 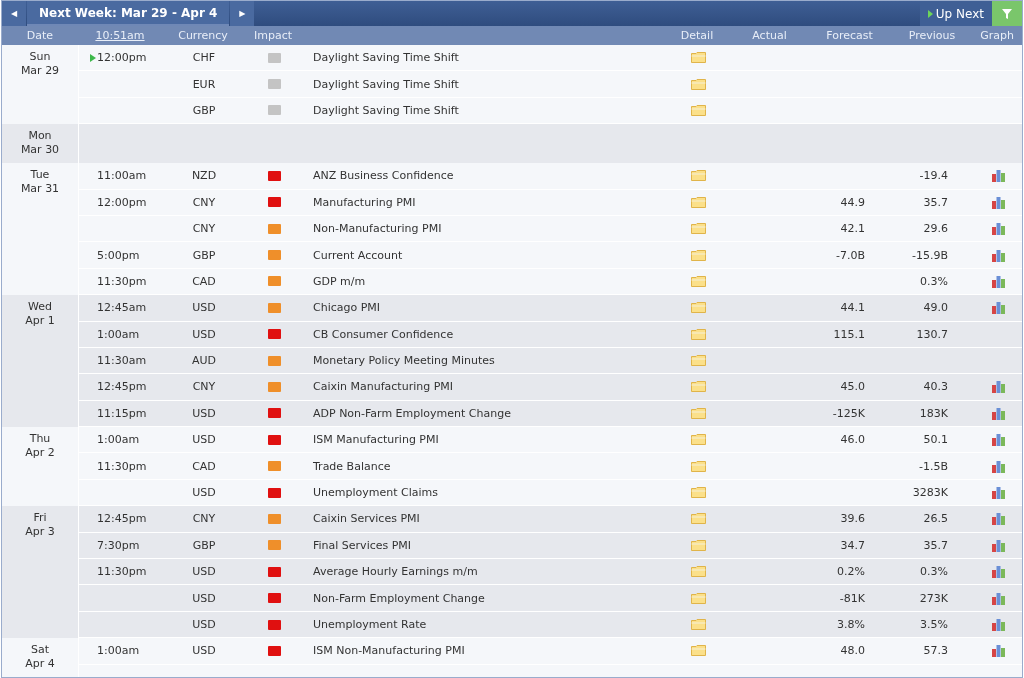 What do you see at coordinates (483, 229) in the screenshot?
I see `event-title: Non-Manufacturing PMI` at bounding box center [483, 229].